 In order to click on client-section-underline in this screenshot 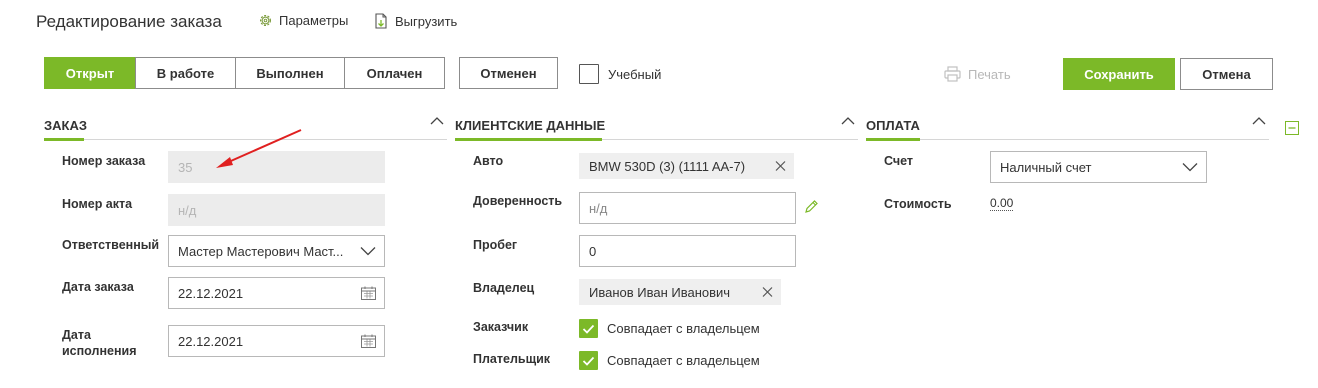, I will do `click(528, 139)`.